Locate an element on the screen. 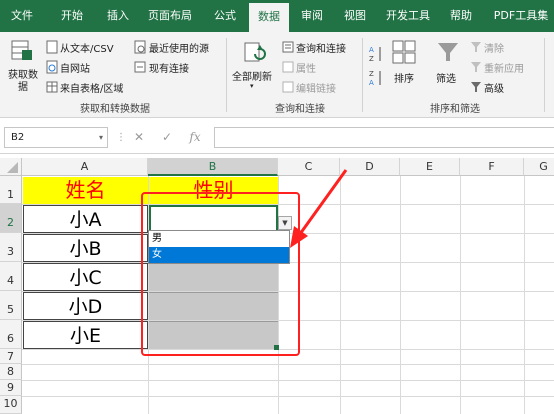 The image size is (554, 414). from-table-range-label: 来自表格/区域 is located at coordinates (92, 89).